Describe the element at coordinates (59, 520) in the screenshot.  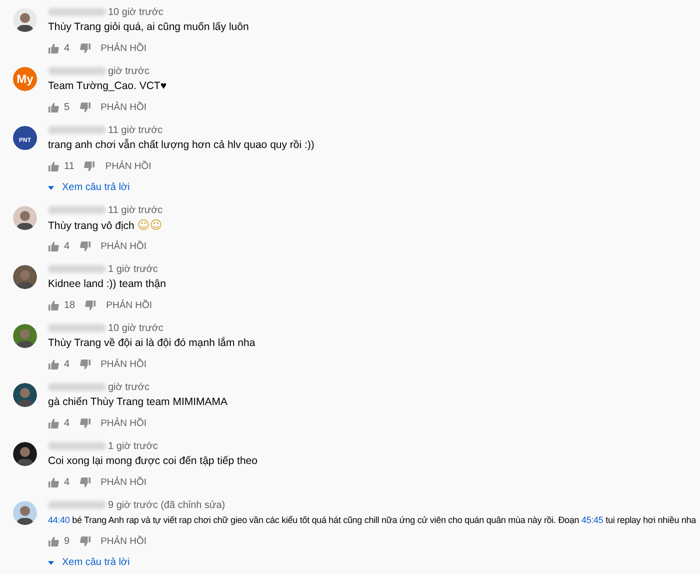
I see `timestamp-link: 44:40` at that location.